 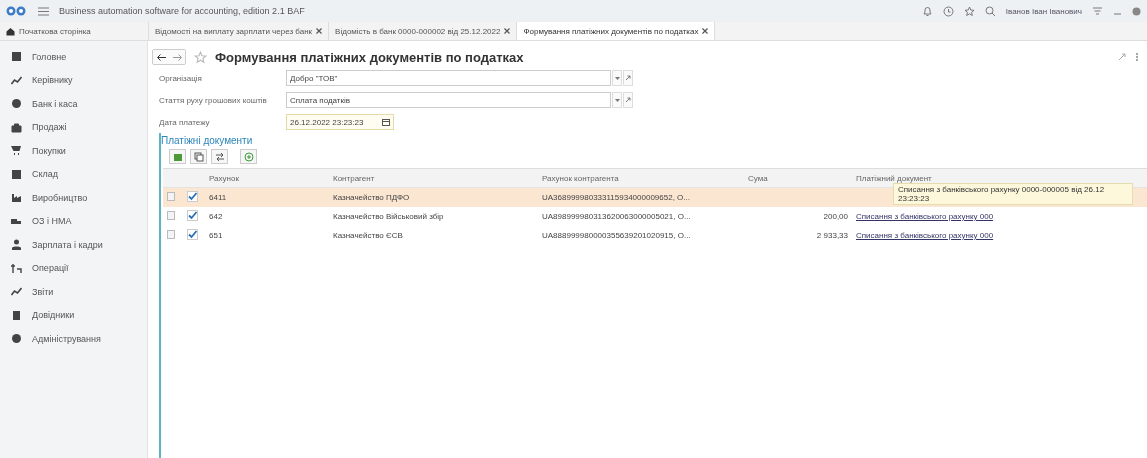 I want to click on field-label: Стаття руху грошових коштів, so click(x=213, y=100).